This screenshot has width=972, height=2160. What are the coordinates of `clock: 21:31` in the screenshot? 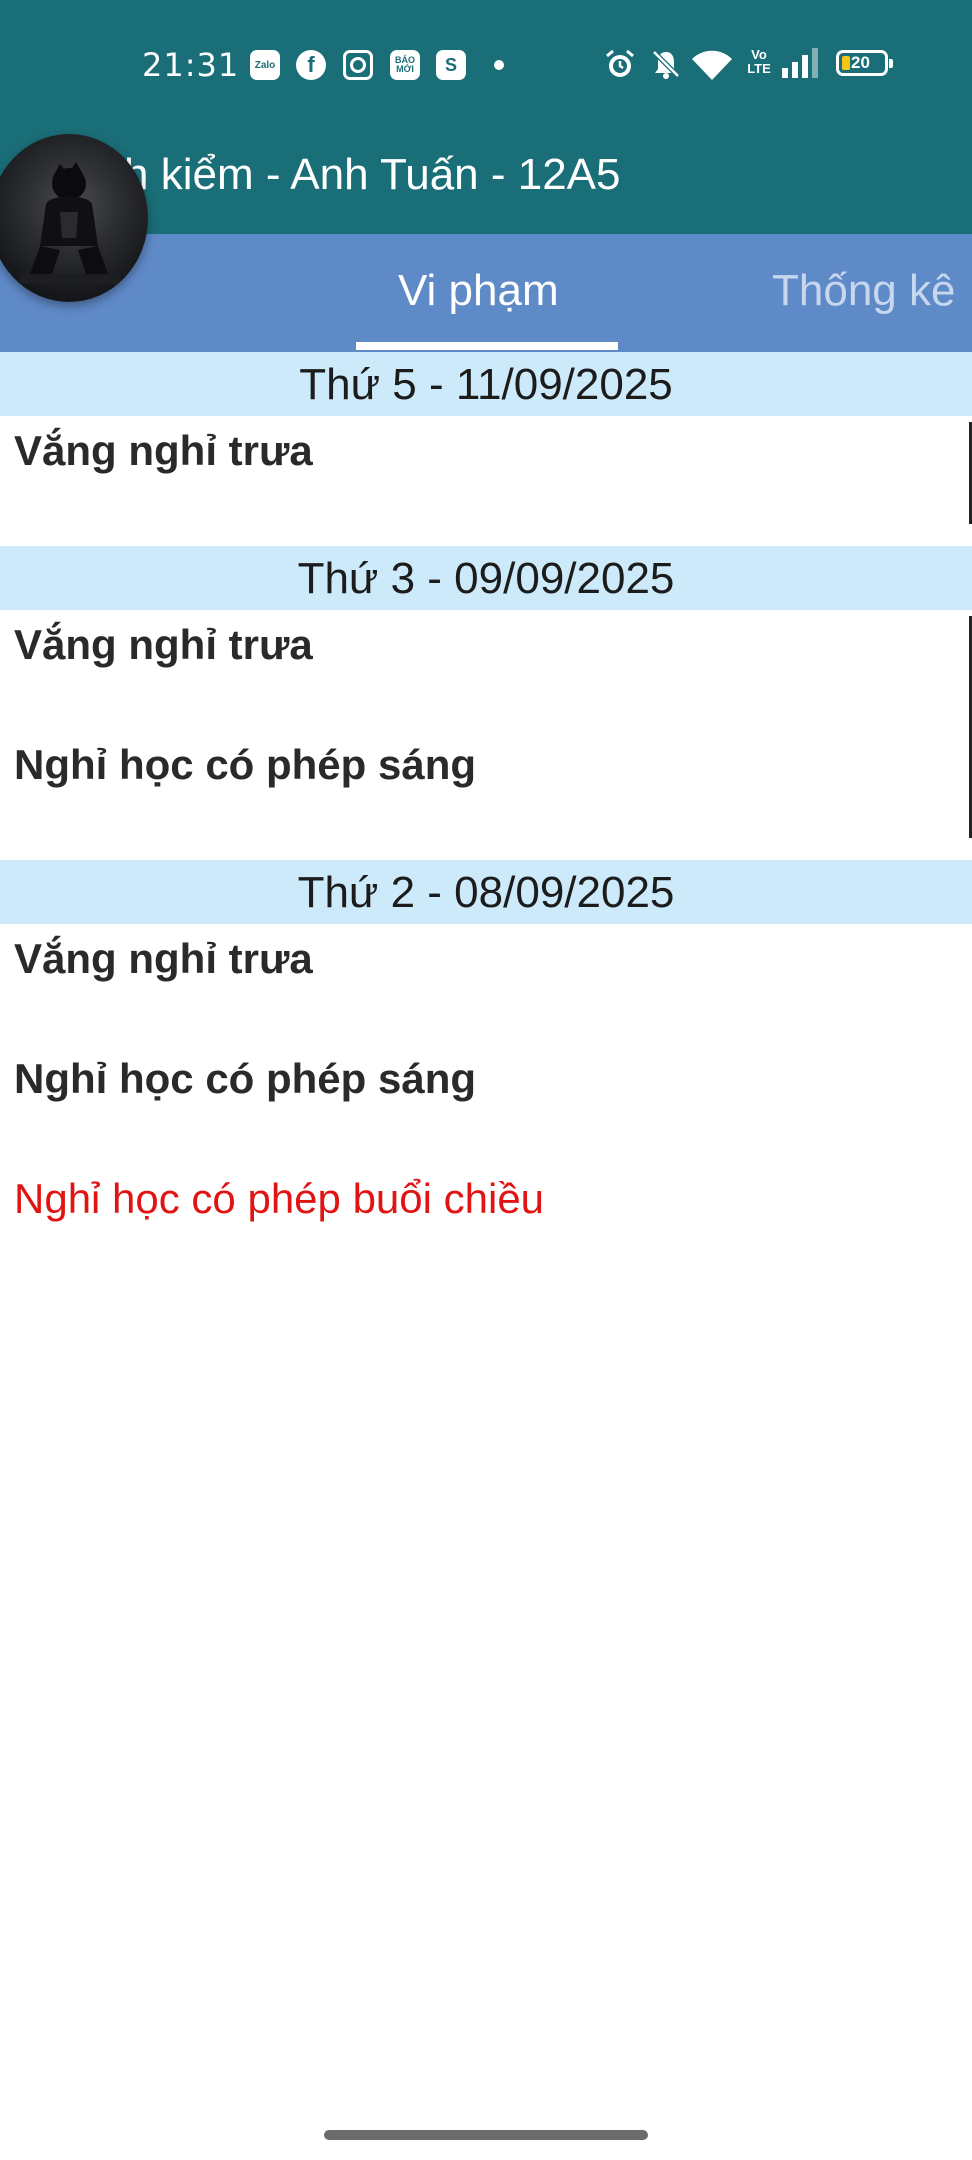 It's located at (191, 65).